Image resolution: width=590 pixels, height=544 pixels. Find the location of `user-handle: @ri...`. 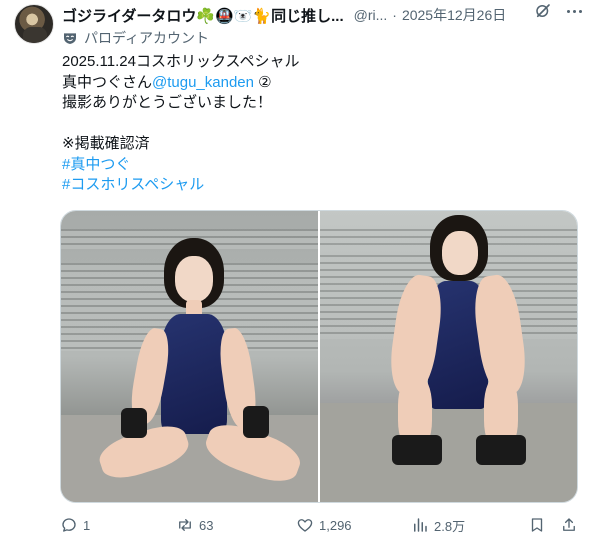

user-handle: @ri... is located at coordinates (371, 15).